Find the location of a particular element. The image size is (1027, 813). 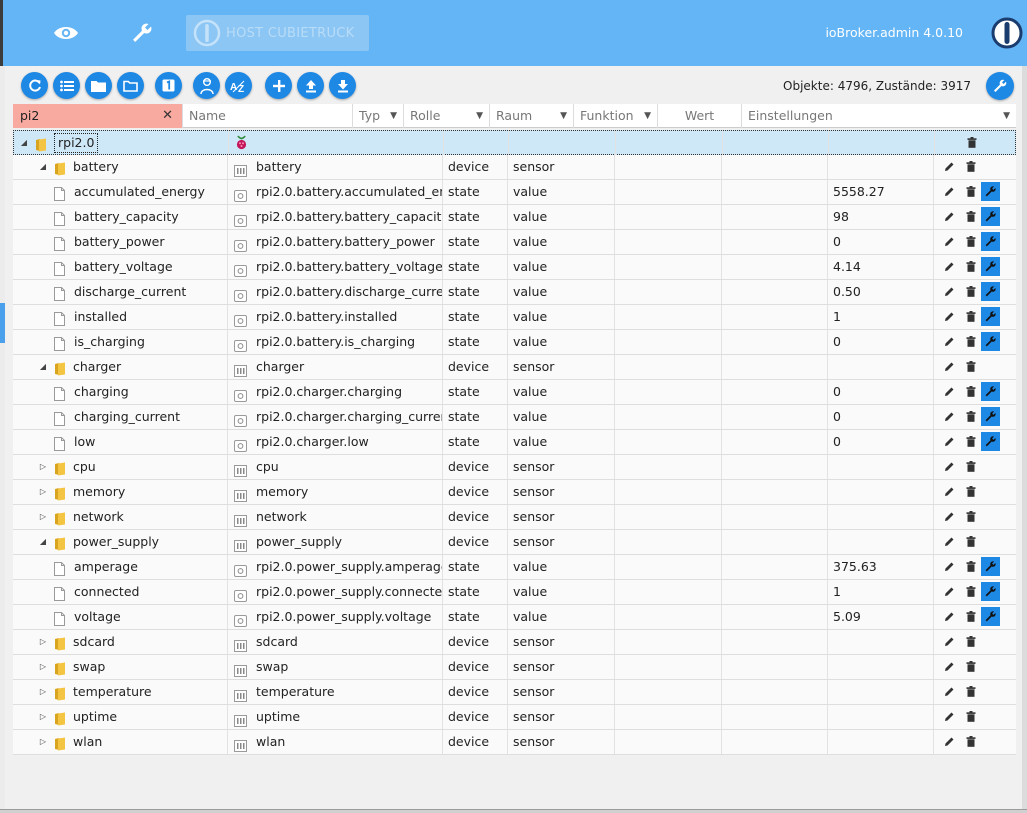

refresh-button is located at coordinates (34, 85).